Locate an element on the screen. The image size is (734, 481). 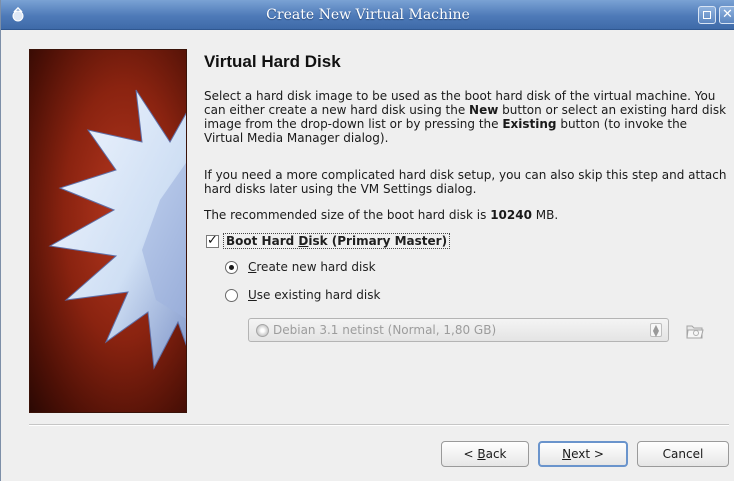
label-part: reate new hard disk is located at coordinates (316, 267).